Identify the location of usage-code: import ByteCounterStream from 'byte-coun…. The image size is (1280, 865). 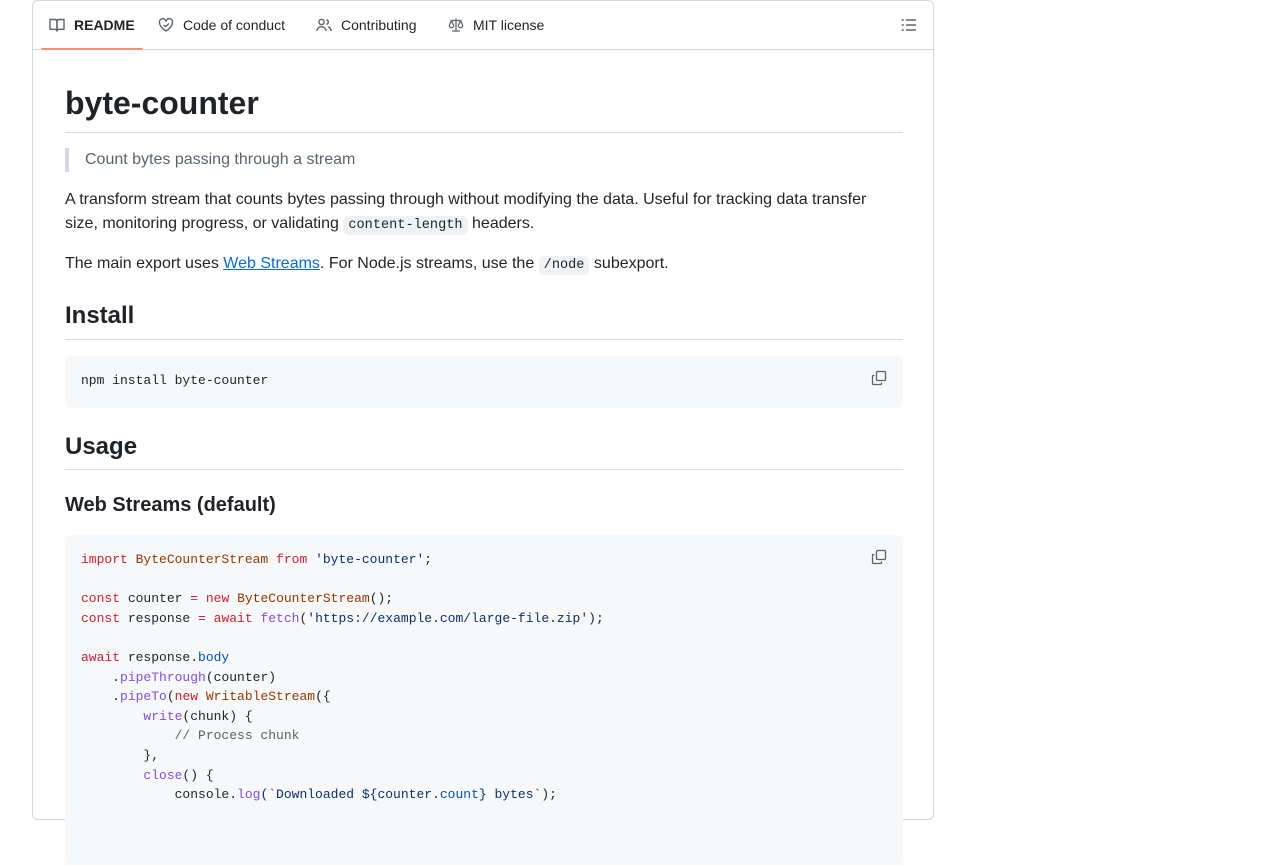
(342, 677).